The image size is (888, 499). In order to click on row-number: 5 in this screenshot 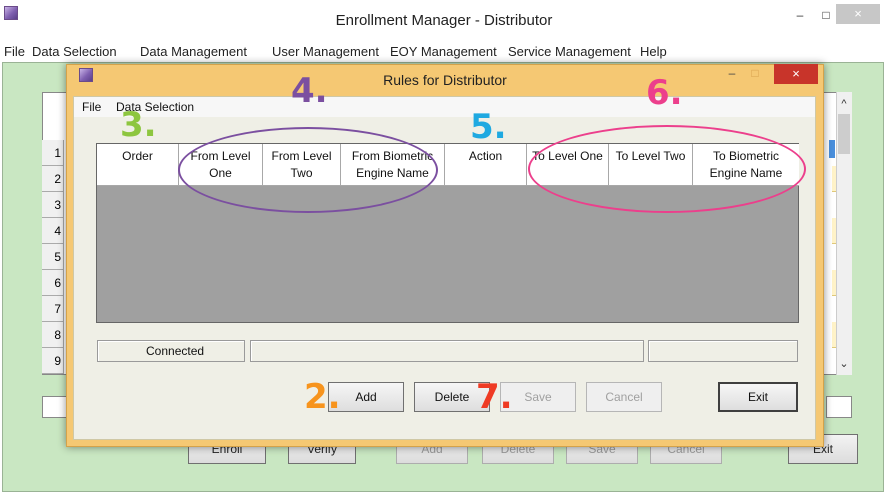, I will do `click(53, 257)`.